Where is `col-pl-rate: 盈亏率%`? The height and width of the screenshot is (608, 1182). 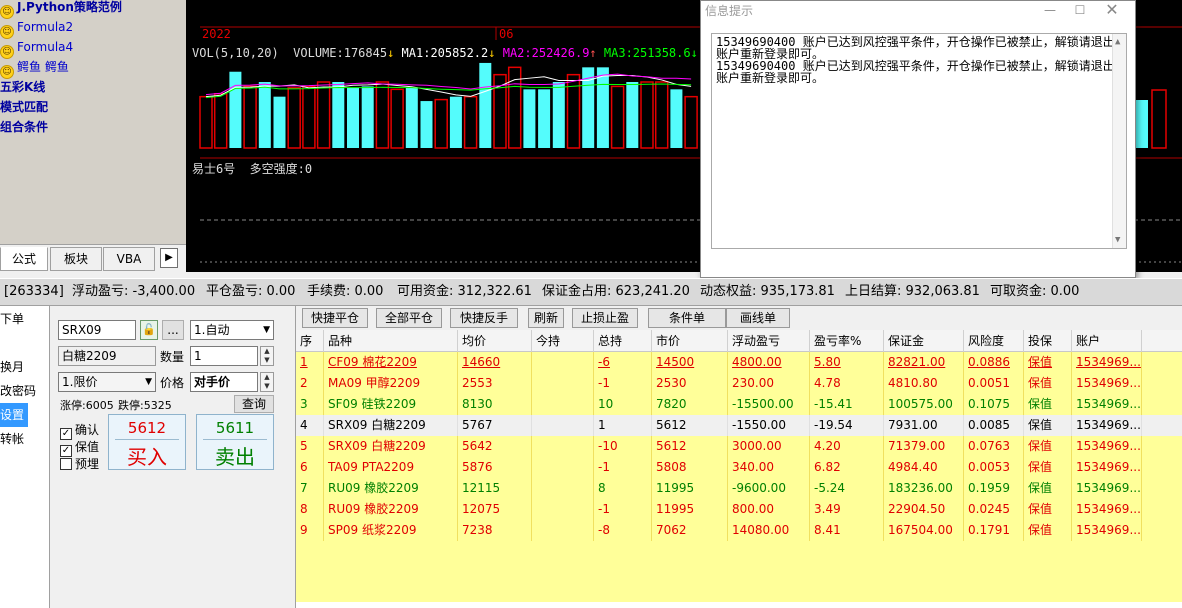 col-pl-rate: 盈亏率% is located at coordinates (847, 341).